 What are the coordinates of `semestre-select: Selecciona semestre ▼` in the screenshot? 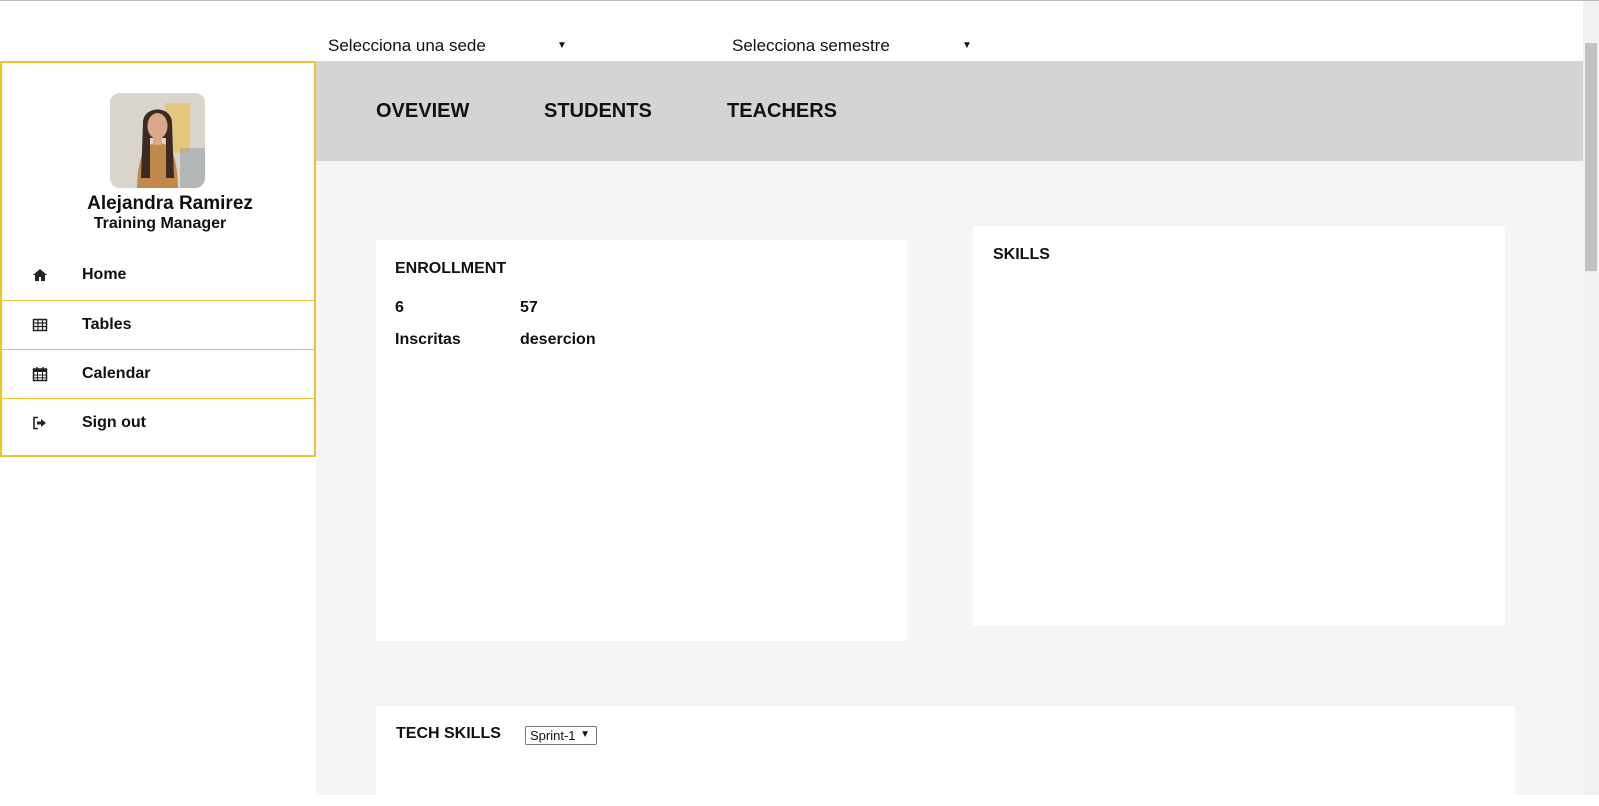 It's located at (852, 46).